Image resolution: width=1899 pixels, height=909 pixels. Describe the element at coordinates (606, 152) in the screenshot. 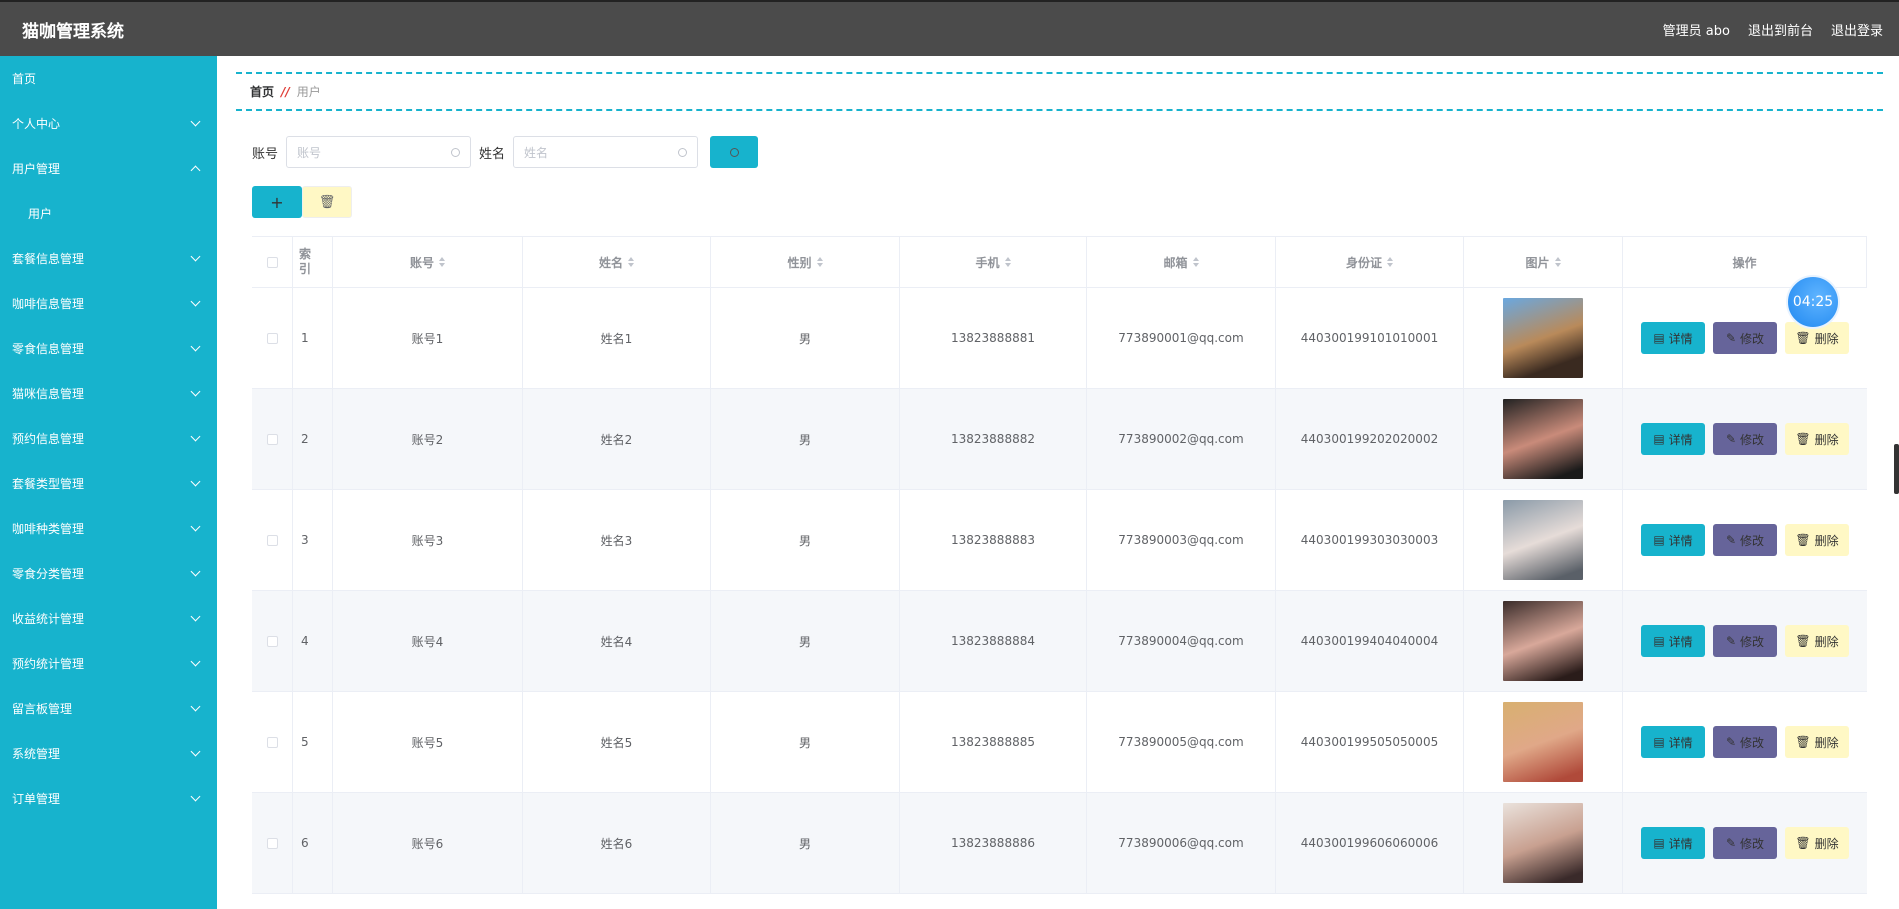

I see `name-search-input: 姓名` at that location.